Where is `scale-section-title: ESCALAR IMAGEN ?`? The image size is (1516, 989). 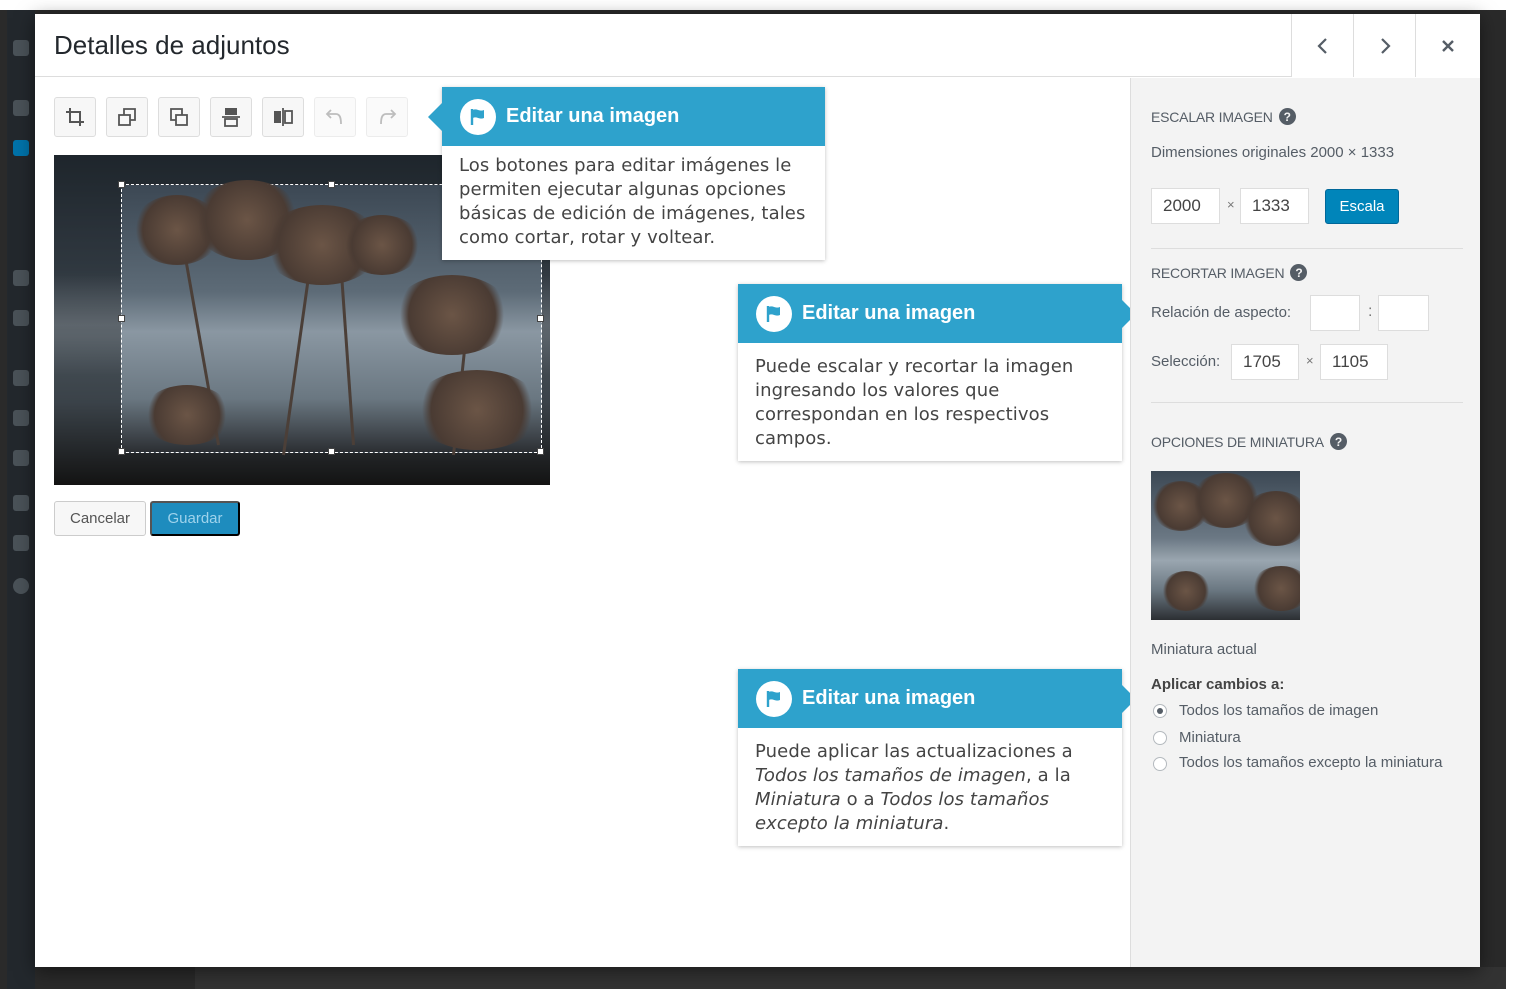 scale-section-title: ESCALAR IMAGEN ? is located at coordinates (1223, 116).